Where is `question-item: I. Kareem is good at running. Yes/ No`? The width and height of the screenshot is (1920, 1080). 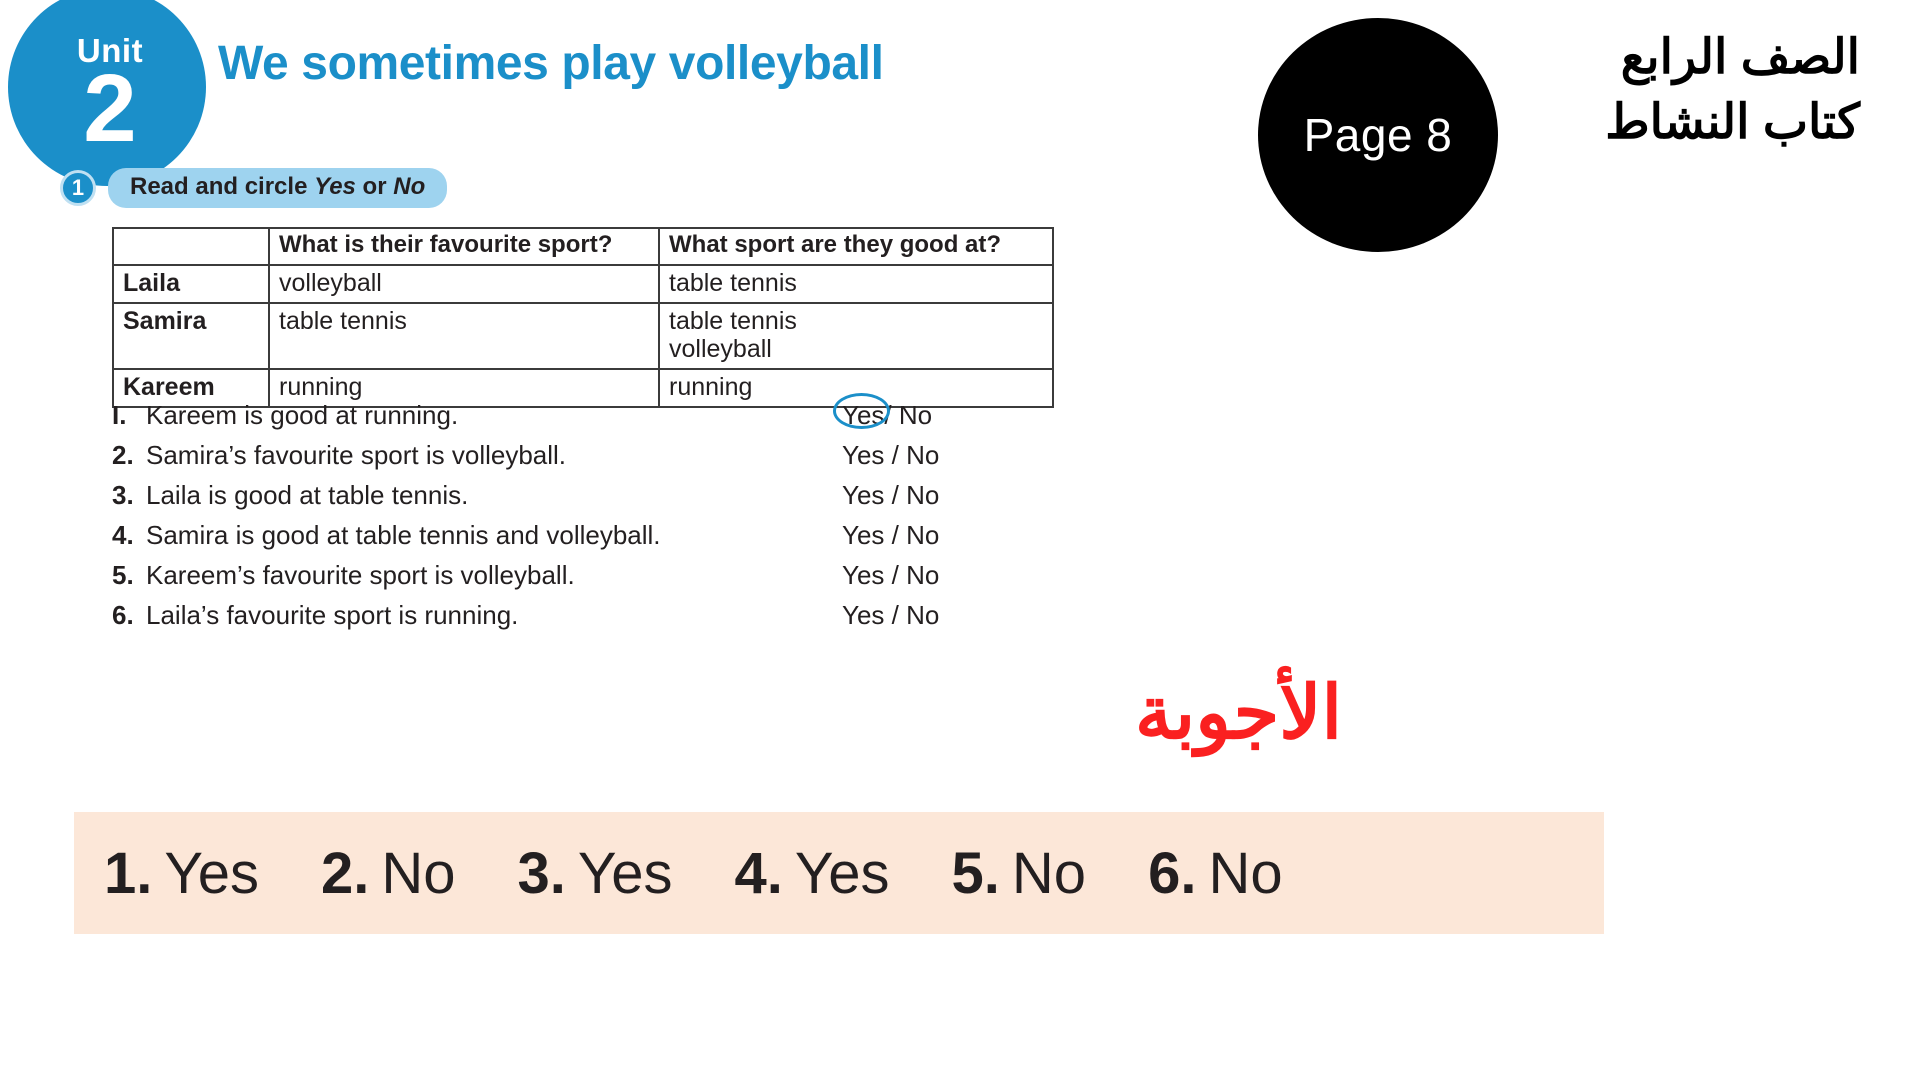 question-item: I. Kareem is good at running. Yes/ No is located at coordinates (552, 420).